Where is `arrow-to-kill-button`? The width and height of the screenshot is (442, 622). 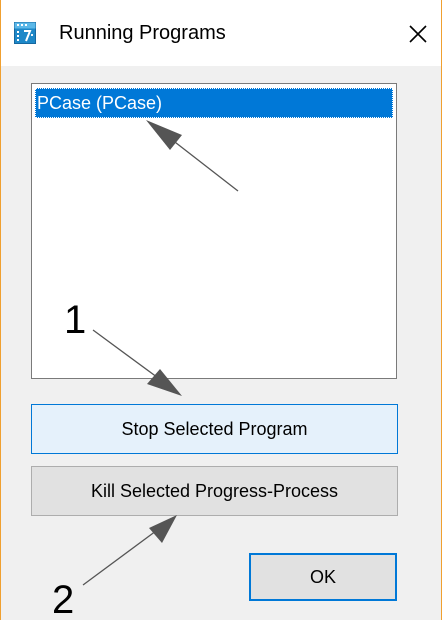
arrow-to-kill-button is located at coordinates (129, 550).